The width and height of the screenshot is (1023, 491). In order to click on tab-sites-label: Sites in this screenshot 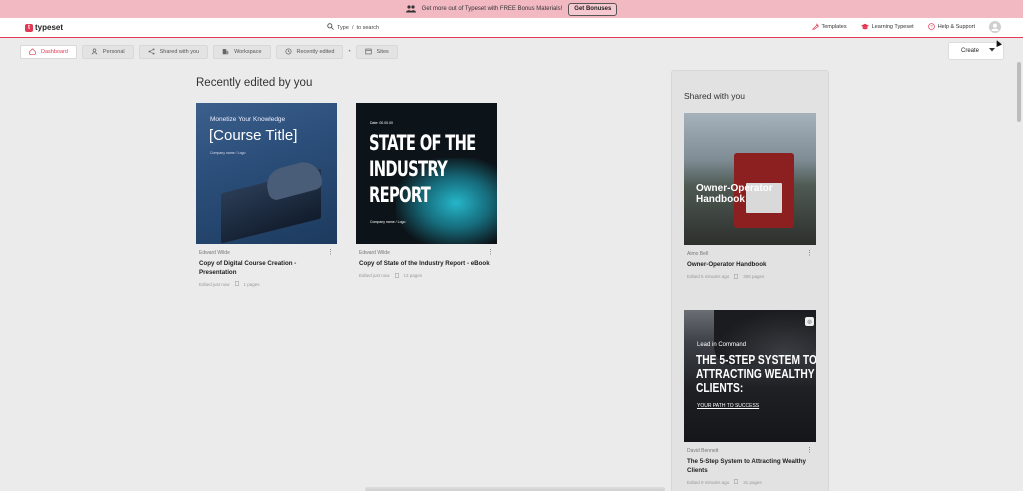, I will do `click(382, 52)`.